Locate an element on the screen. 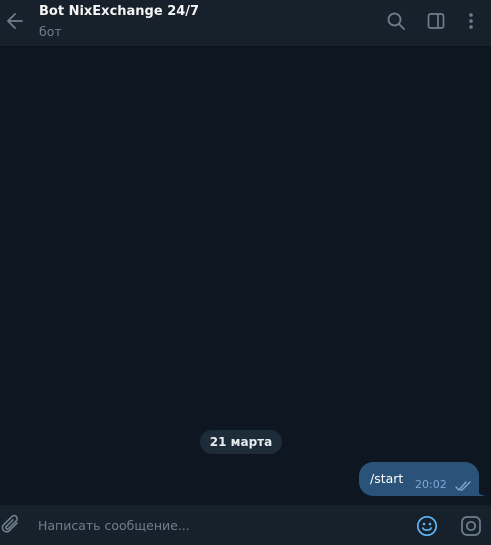 The height and width of the screenshot is (545, 491). back-button is located at coordinates (15, 21).